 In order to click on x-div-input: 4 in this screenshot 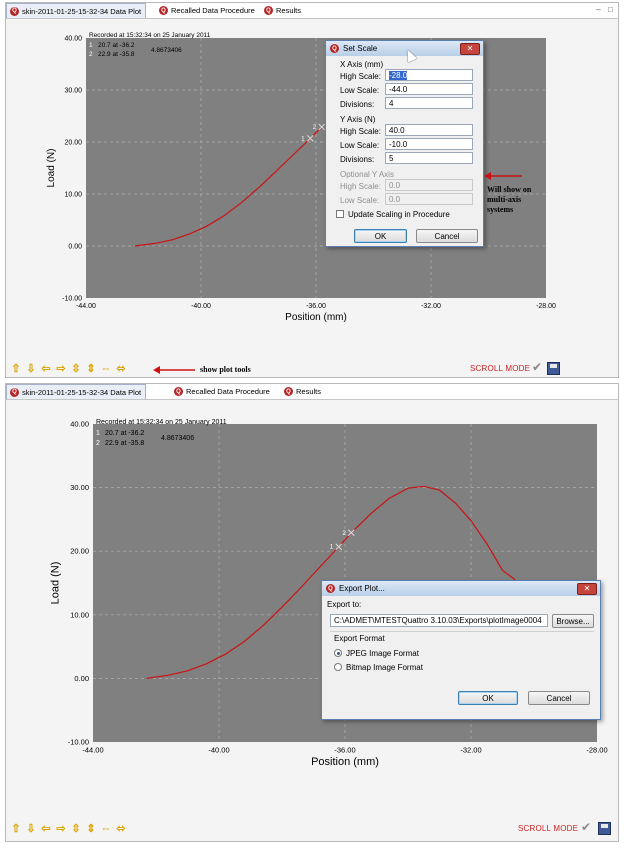, I will do `click(429, 103)`.